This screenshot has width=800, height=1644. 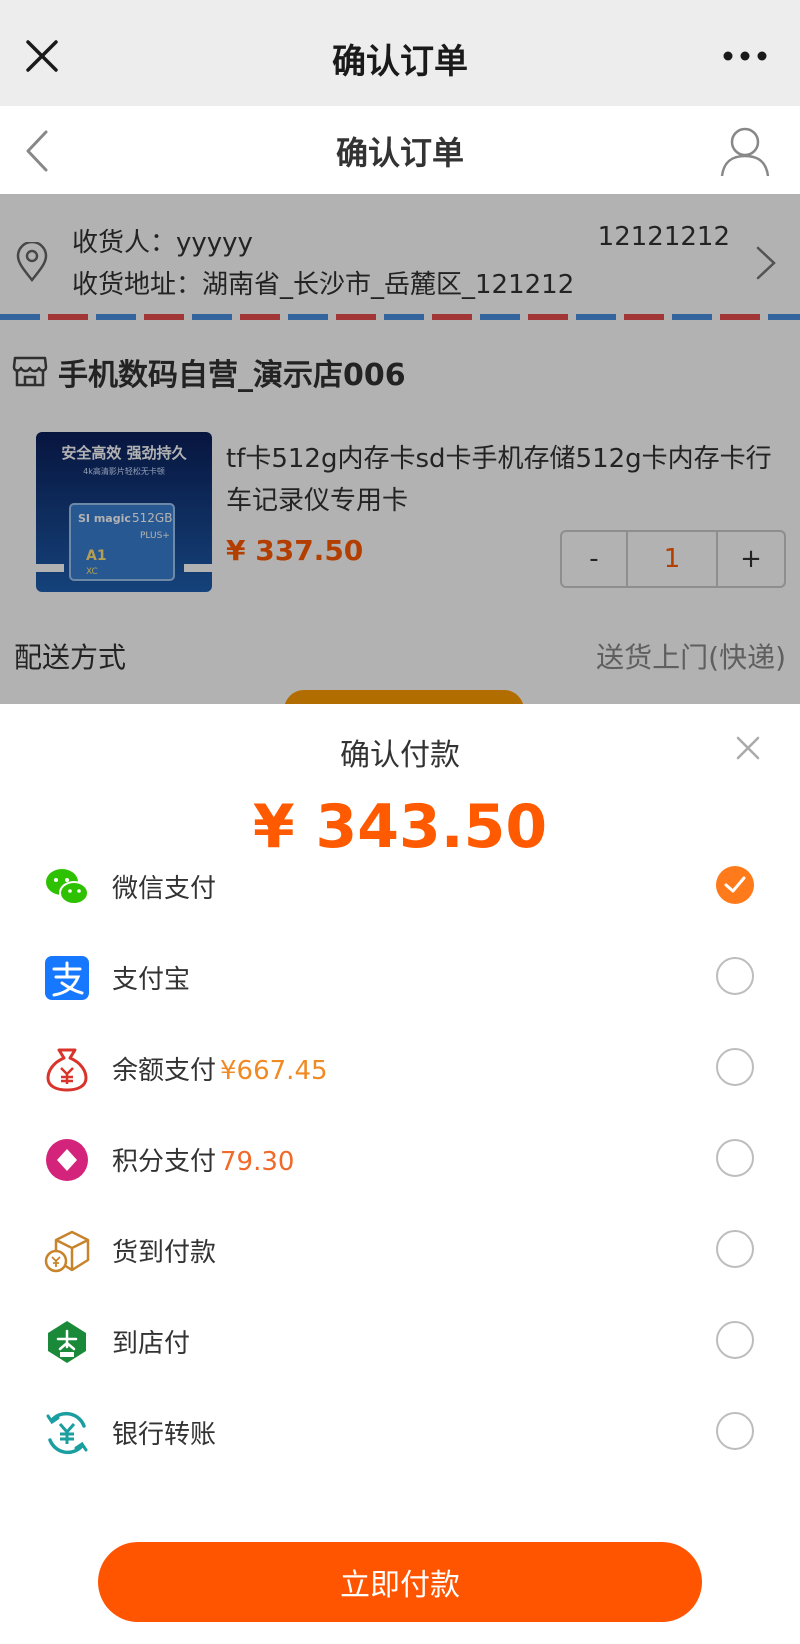 I want to click on money-bag-icon, so click(x=67, y=1070).